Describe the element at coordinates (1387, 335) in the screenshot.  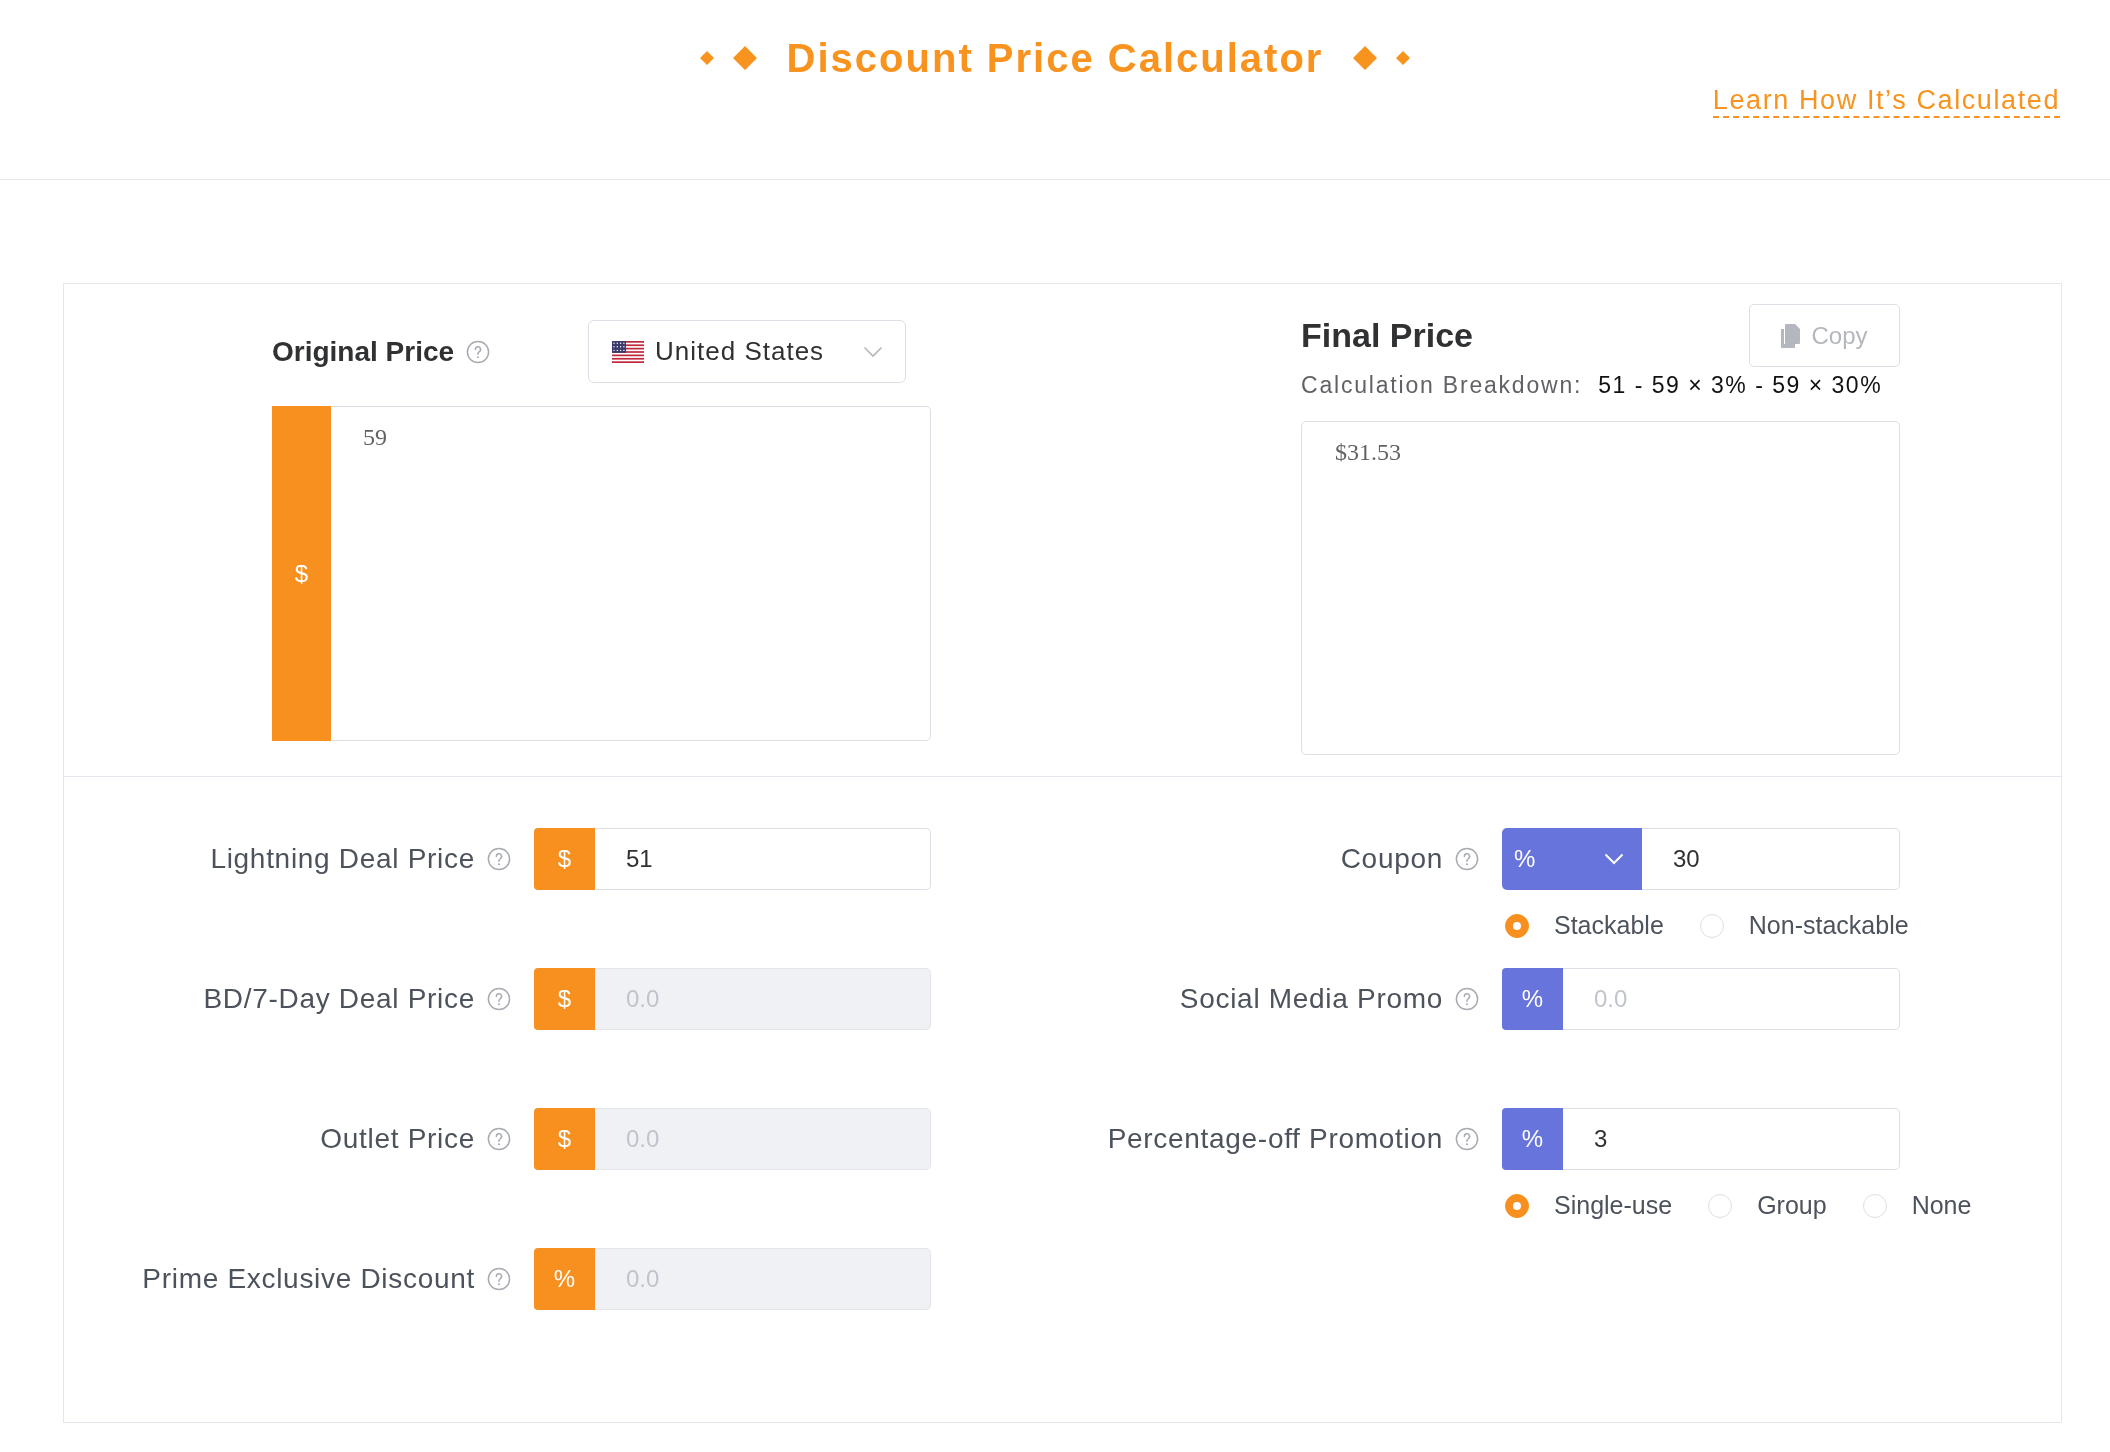
I see `section-title: Final Price` at that location.